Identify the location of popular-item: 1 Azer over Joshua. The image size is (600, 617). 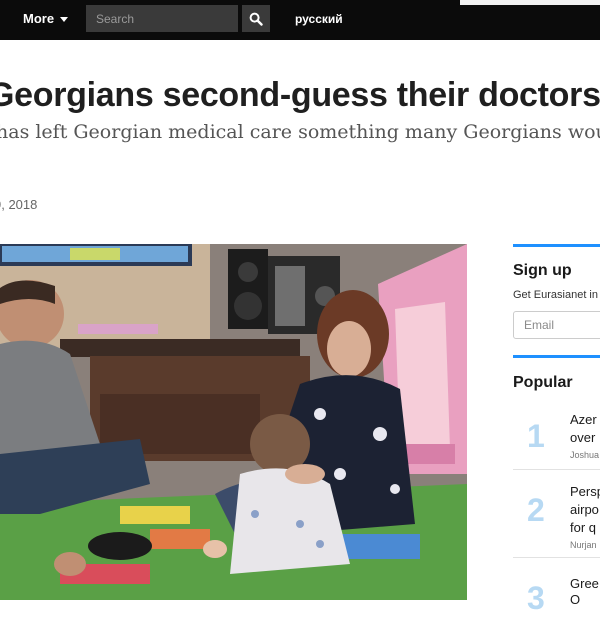
(556, 439).